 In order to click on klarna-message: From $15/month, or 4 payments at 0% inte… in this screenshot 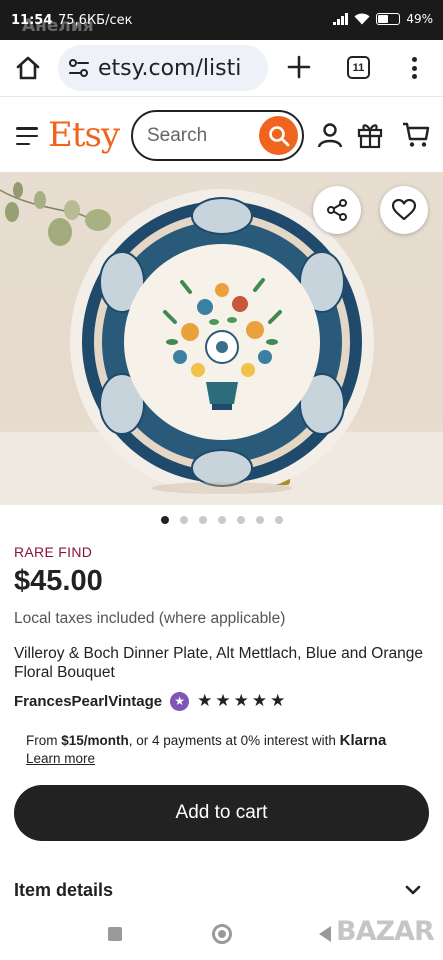, I will do `click(206, 750)`.